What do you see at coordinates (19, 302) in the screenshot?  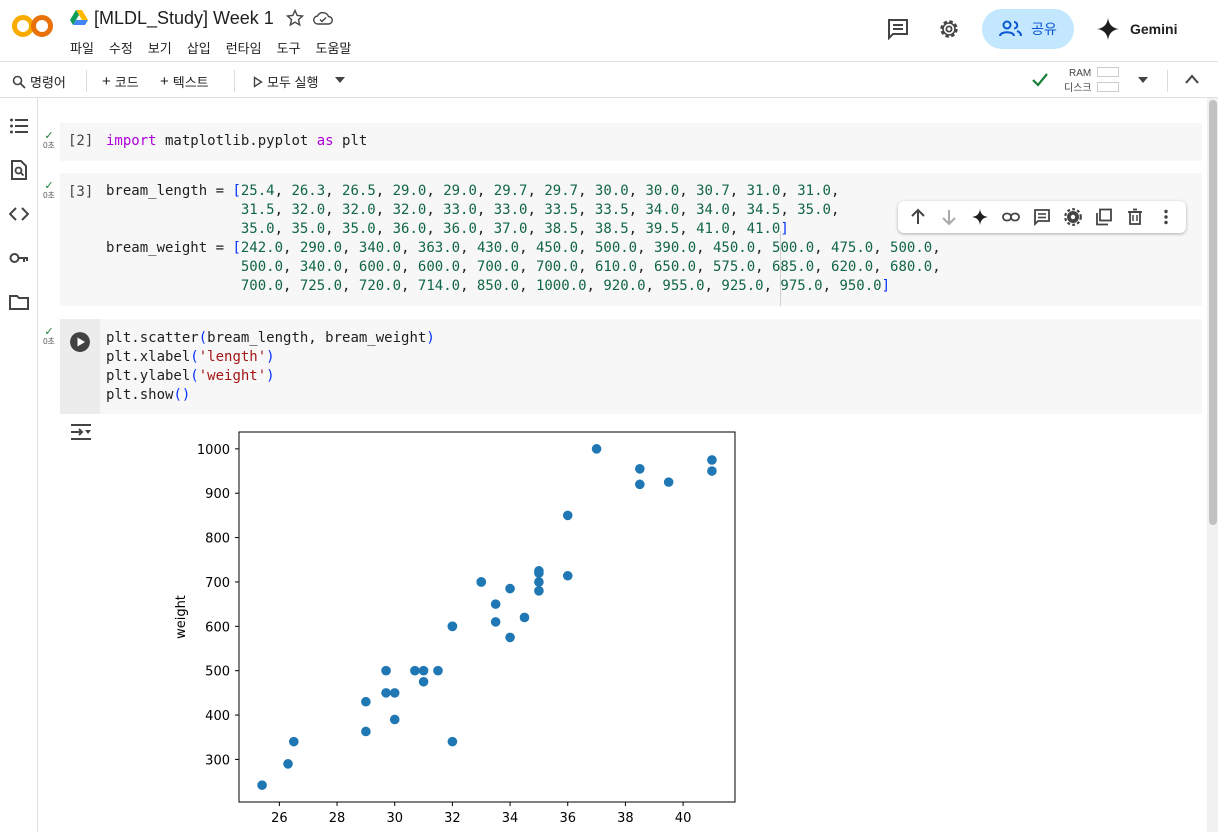 I see `files-folder-icon` at bounding box center [19, 302].